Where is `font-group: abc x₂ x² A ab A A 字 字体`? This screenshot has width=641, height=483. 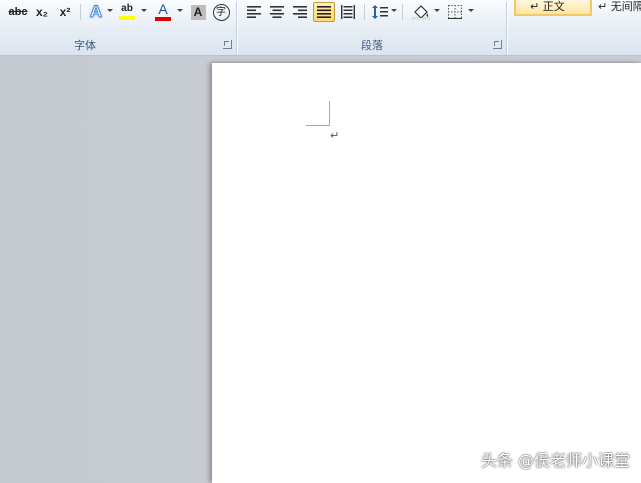 font-group: abc x₂ x² A ab A A 字 字体 is located at coordinates (118, 28).